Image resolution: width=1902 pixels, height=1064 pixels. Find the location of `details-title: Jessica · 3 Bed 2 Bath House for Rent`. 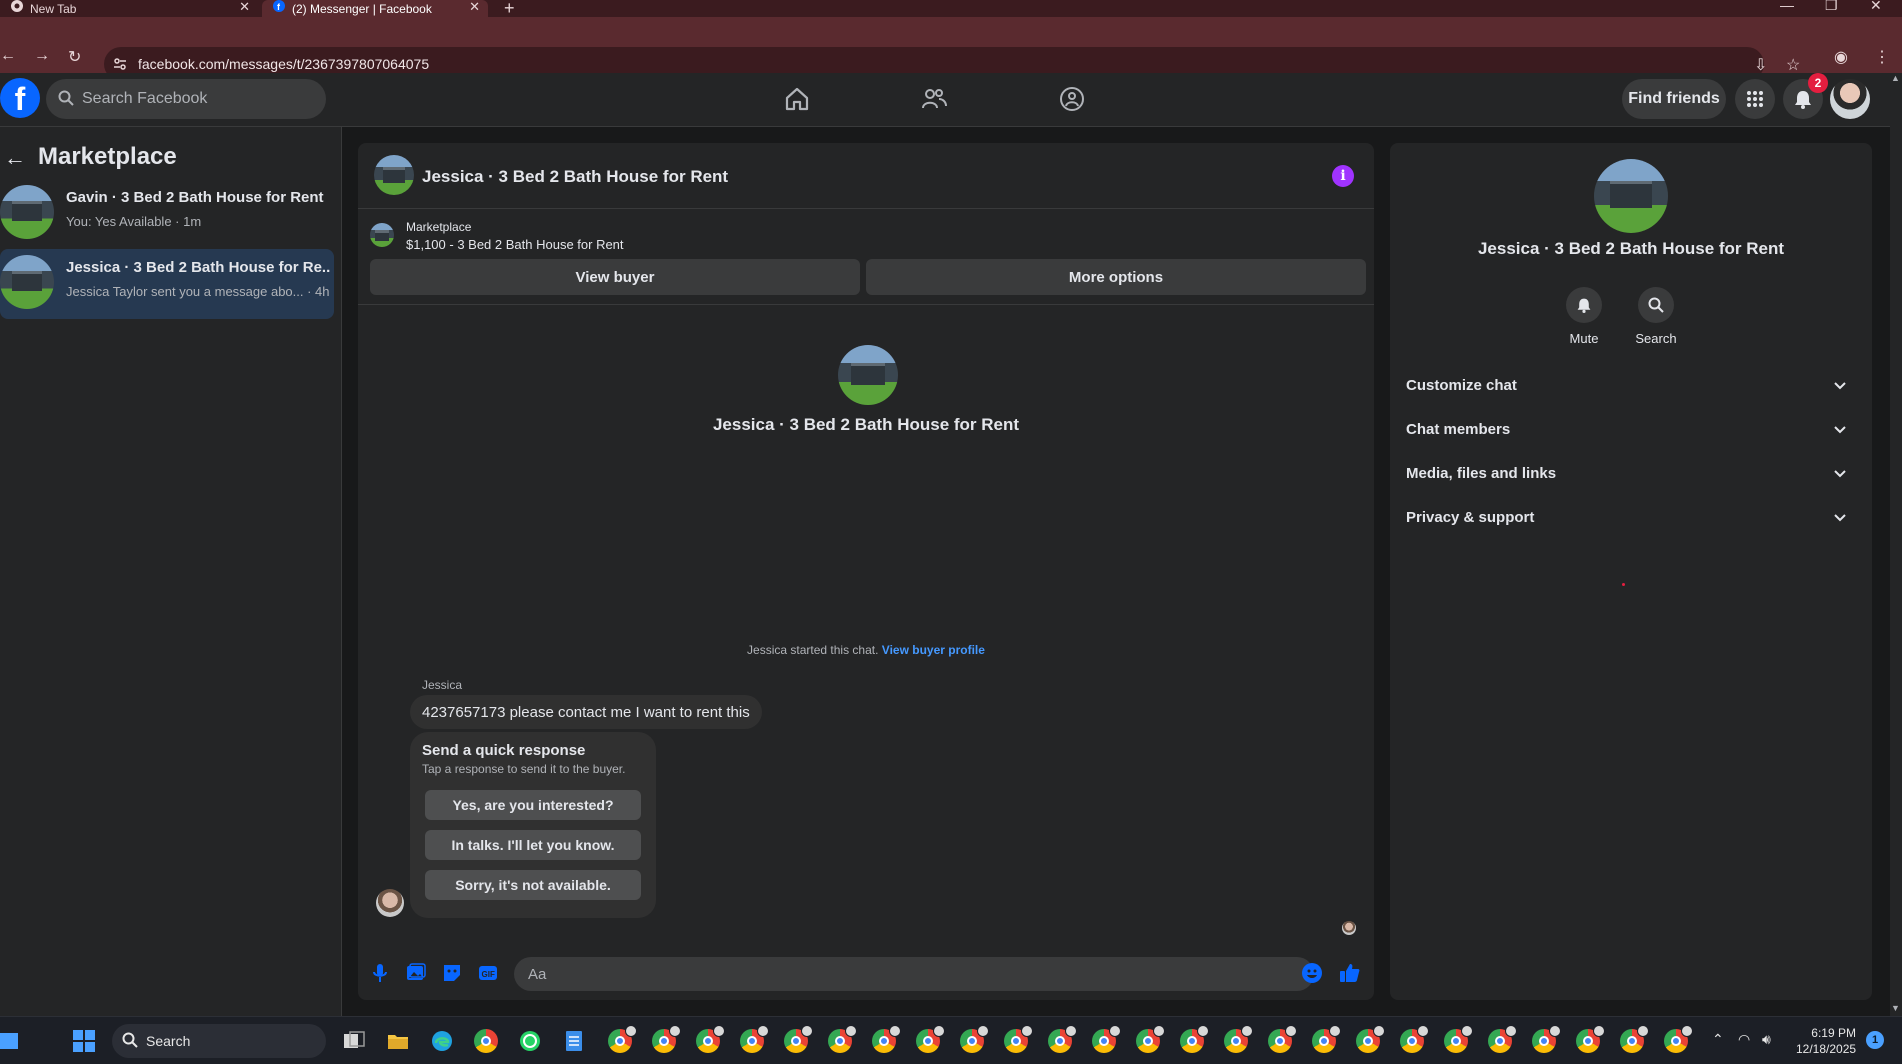

details-title: Jessica · 3 Bed 2 Bath House for Rent is located at coordinates (1631, 248).